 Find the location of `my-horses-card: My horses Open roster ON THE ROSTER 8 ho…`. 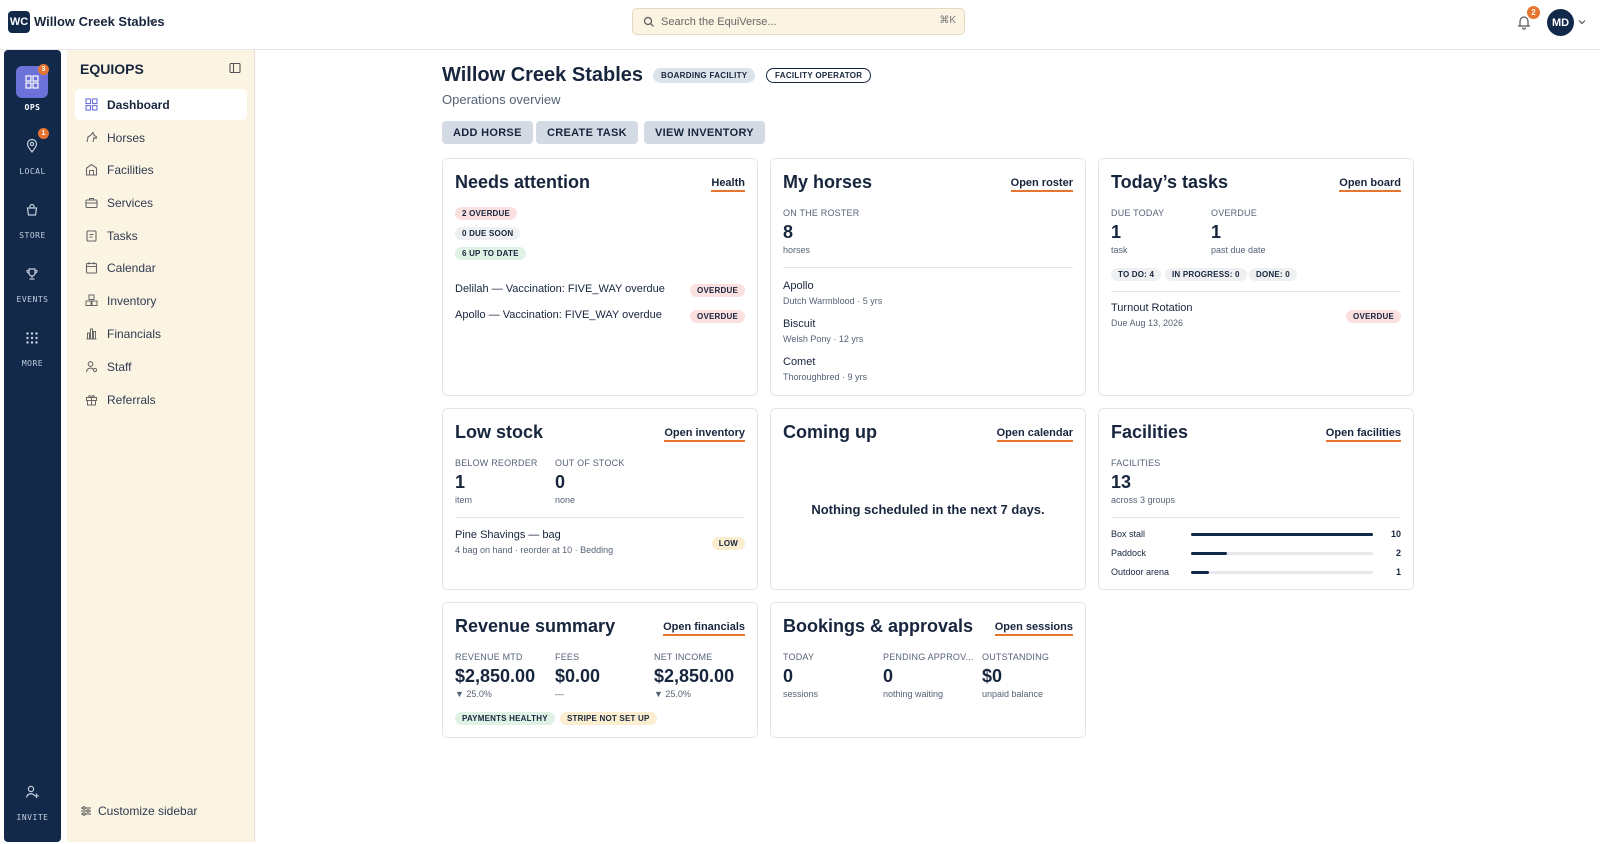

my-horses-card: My horses Open roster ON THE ROSTER 8 ho… is located at coordinates (928, 277).